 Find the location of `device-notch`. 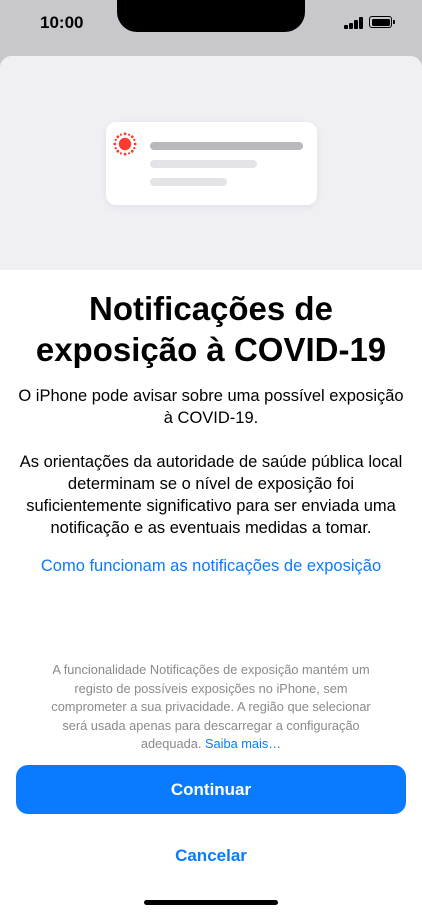

device-notch is located at coordinates (211, 16).